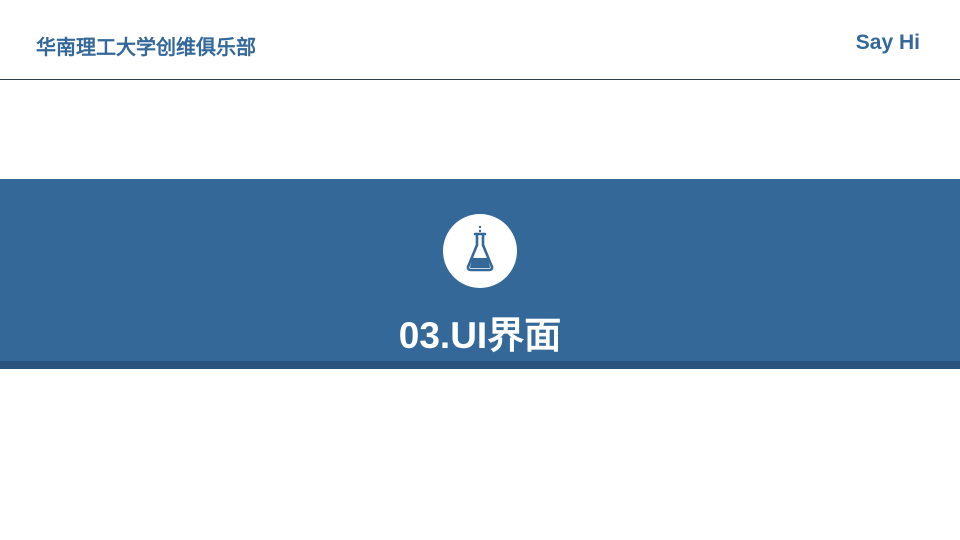 Image resolution: width=960 pixels, height=540 pixels. Describe the element at coordinates (480, 365) in the screenshot. I see `banner-bottom-stripe` at that location.